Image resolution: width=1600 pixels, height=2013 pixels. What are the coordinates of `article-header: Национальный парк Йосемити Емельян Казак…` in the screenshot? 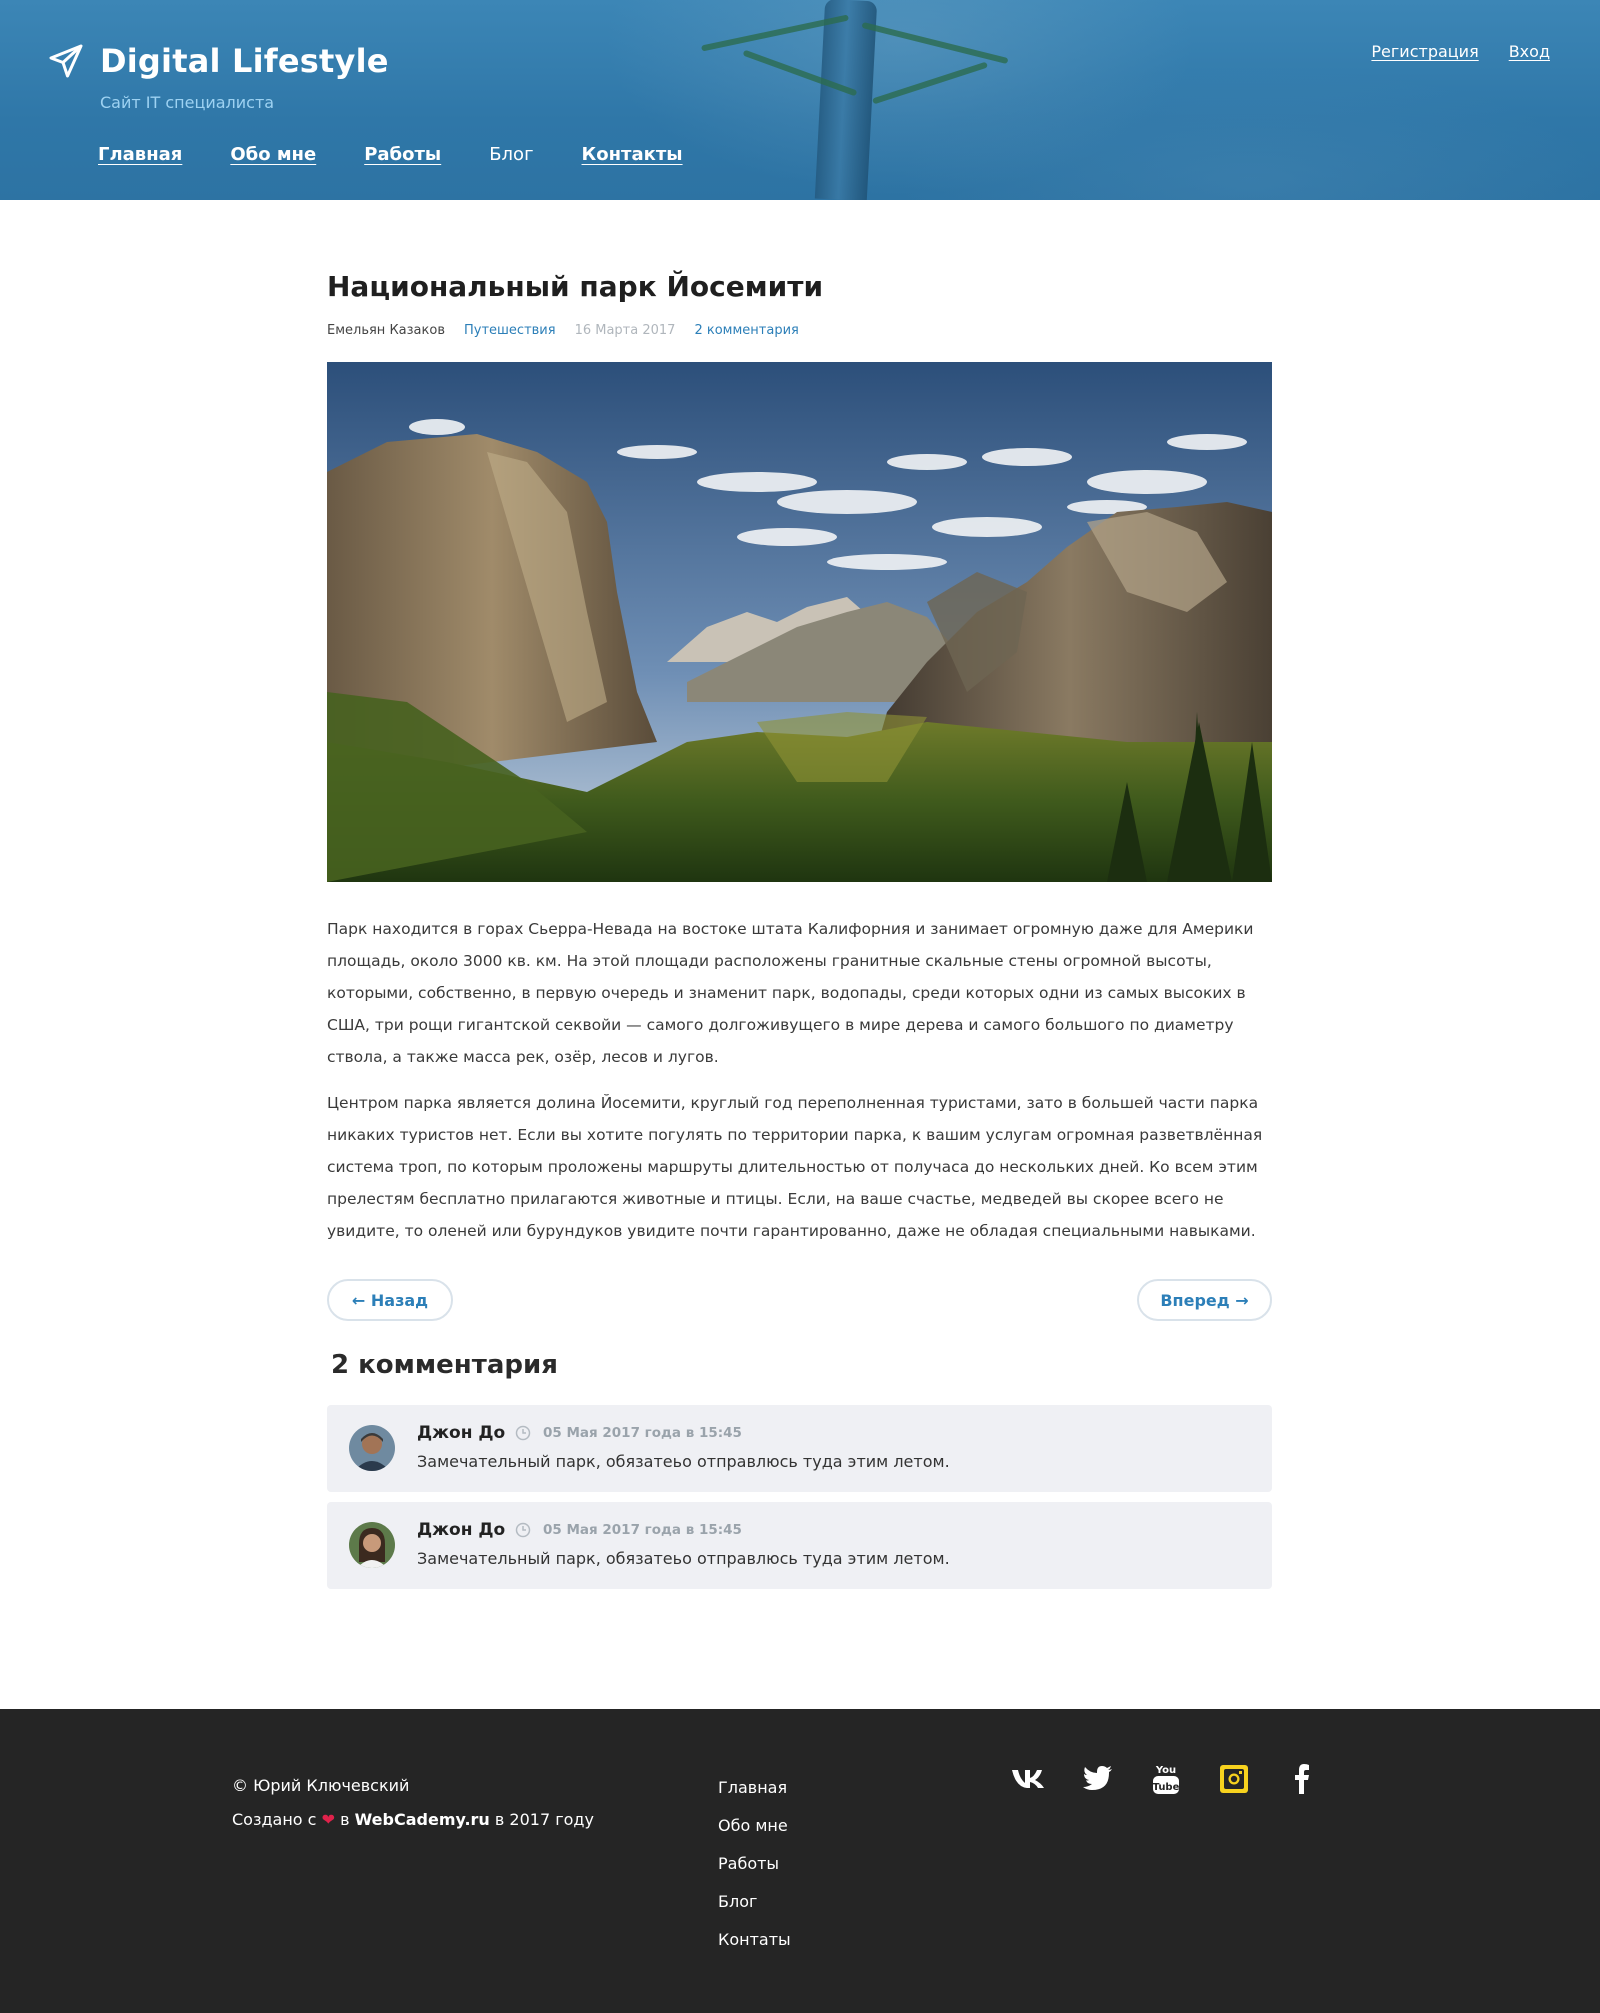 It's located at (799, 304).